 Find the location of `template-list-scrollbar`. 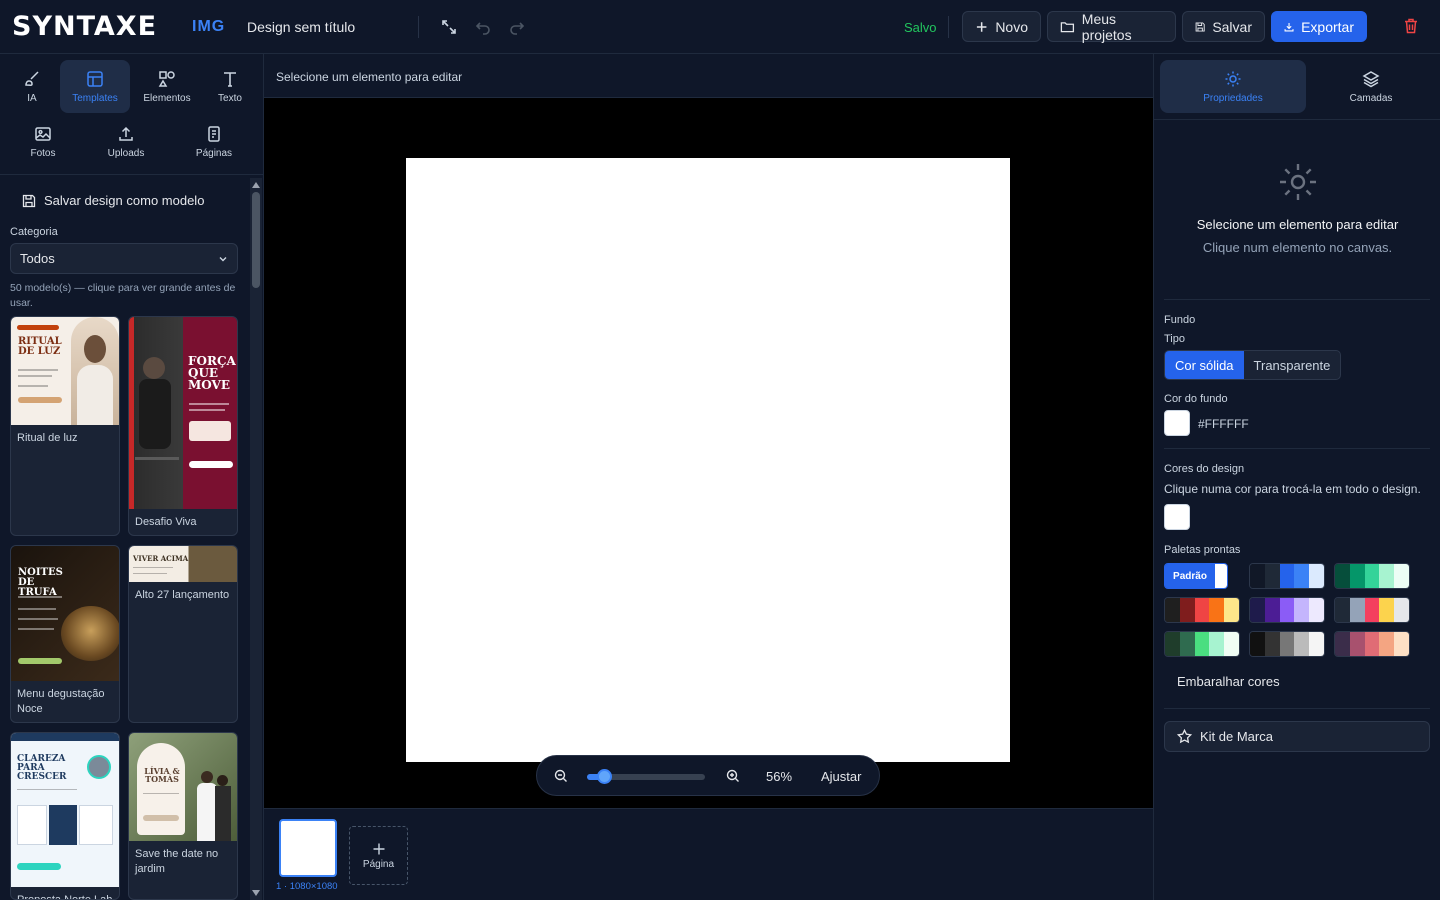

template-list-scrollbar is located at coordinates (256, 539).